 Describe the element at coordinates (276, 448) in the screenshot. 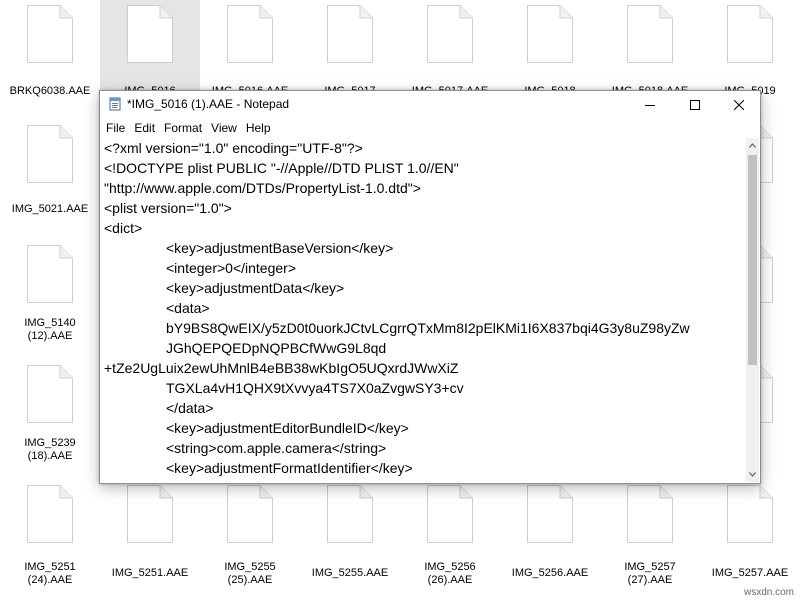

I see `line-text: <string>com.apple.camera</string>` at that location.